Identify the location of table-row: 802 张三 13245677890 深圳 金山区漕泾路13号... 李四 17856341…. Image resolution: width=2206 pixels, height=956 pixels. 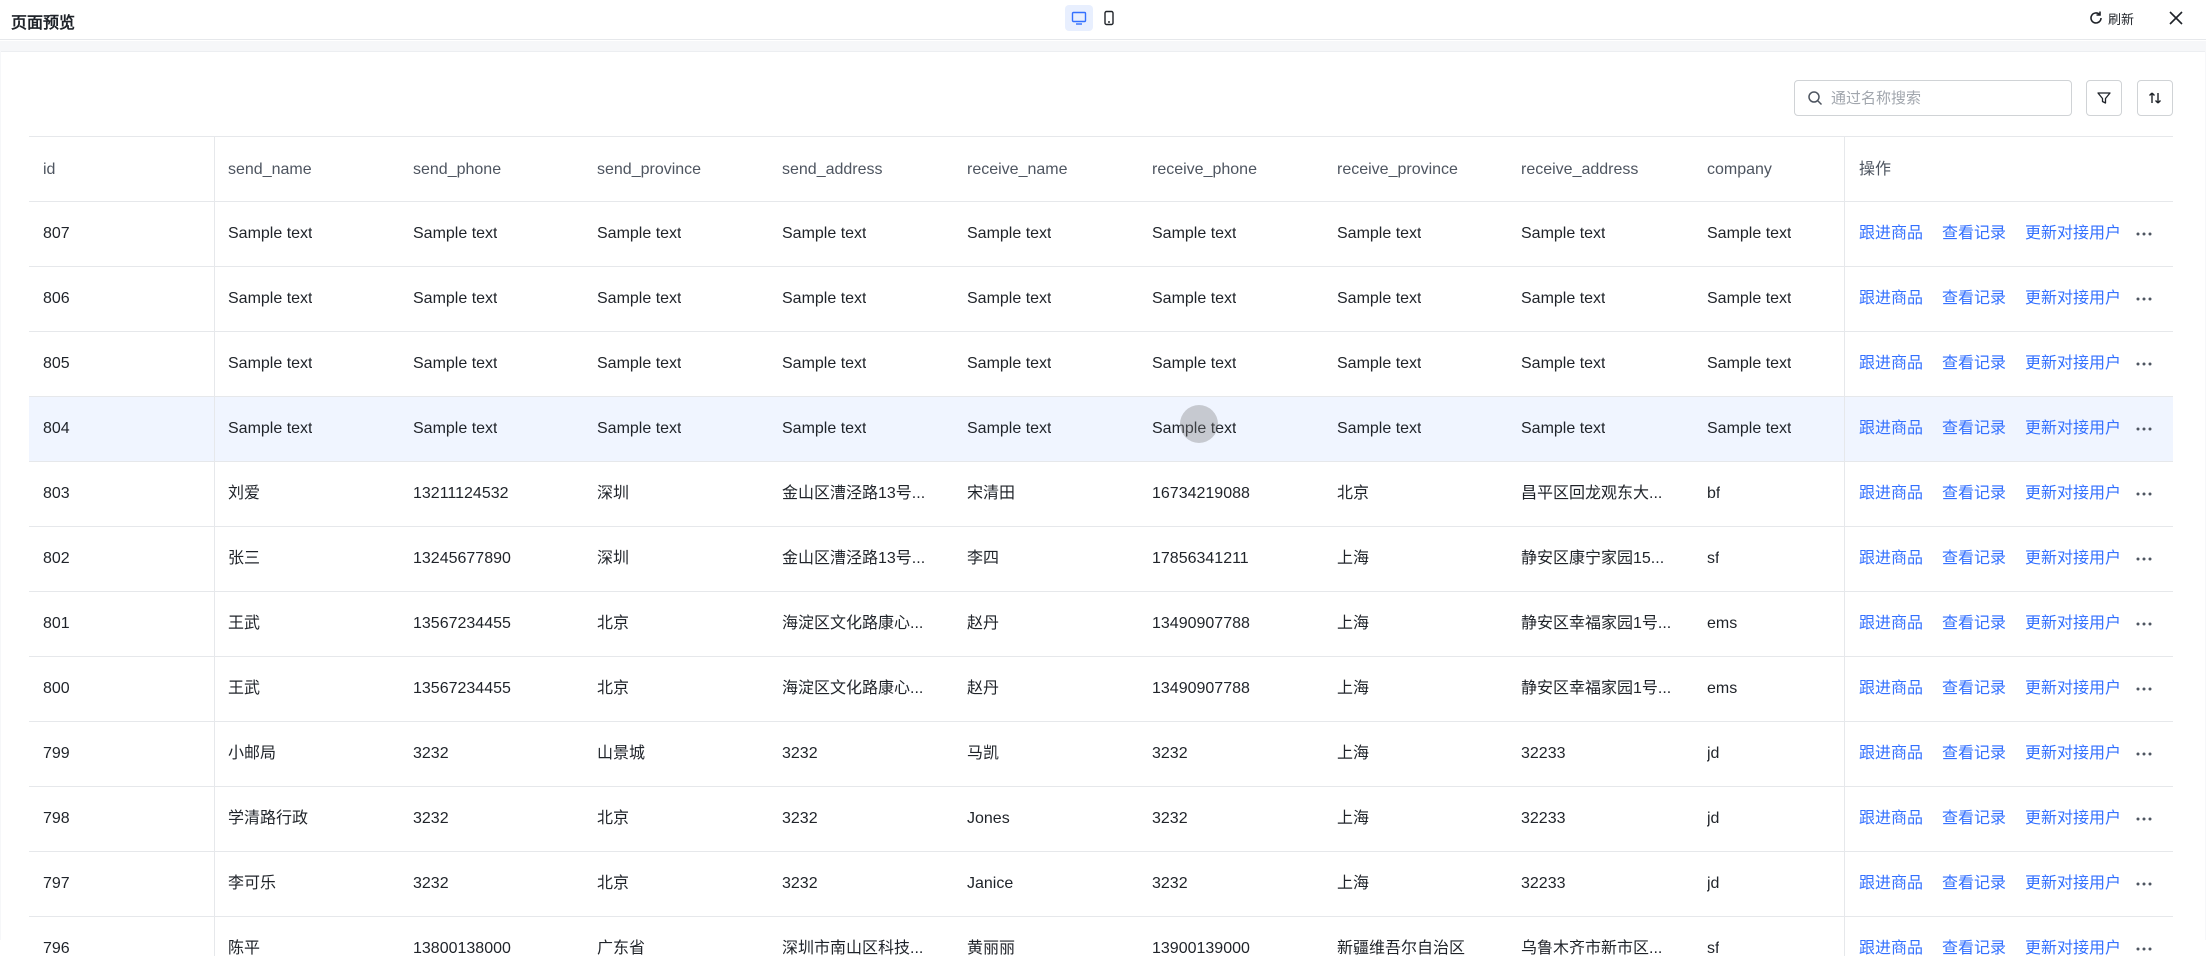
(1101, 559).